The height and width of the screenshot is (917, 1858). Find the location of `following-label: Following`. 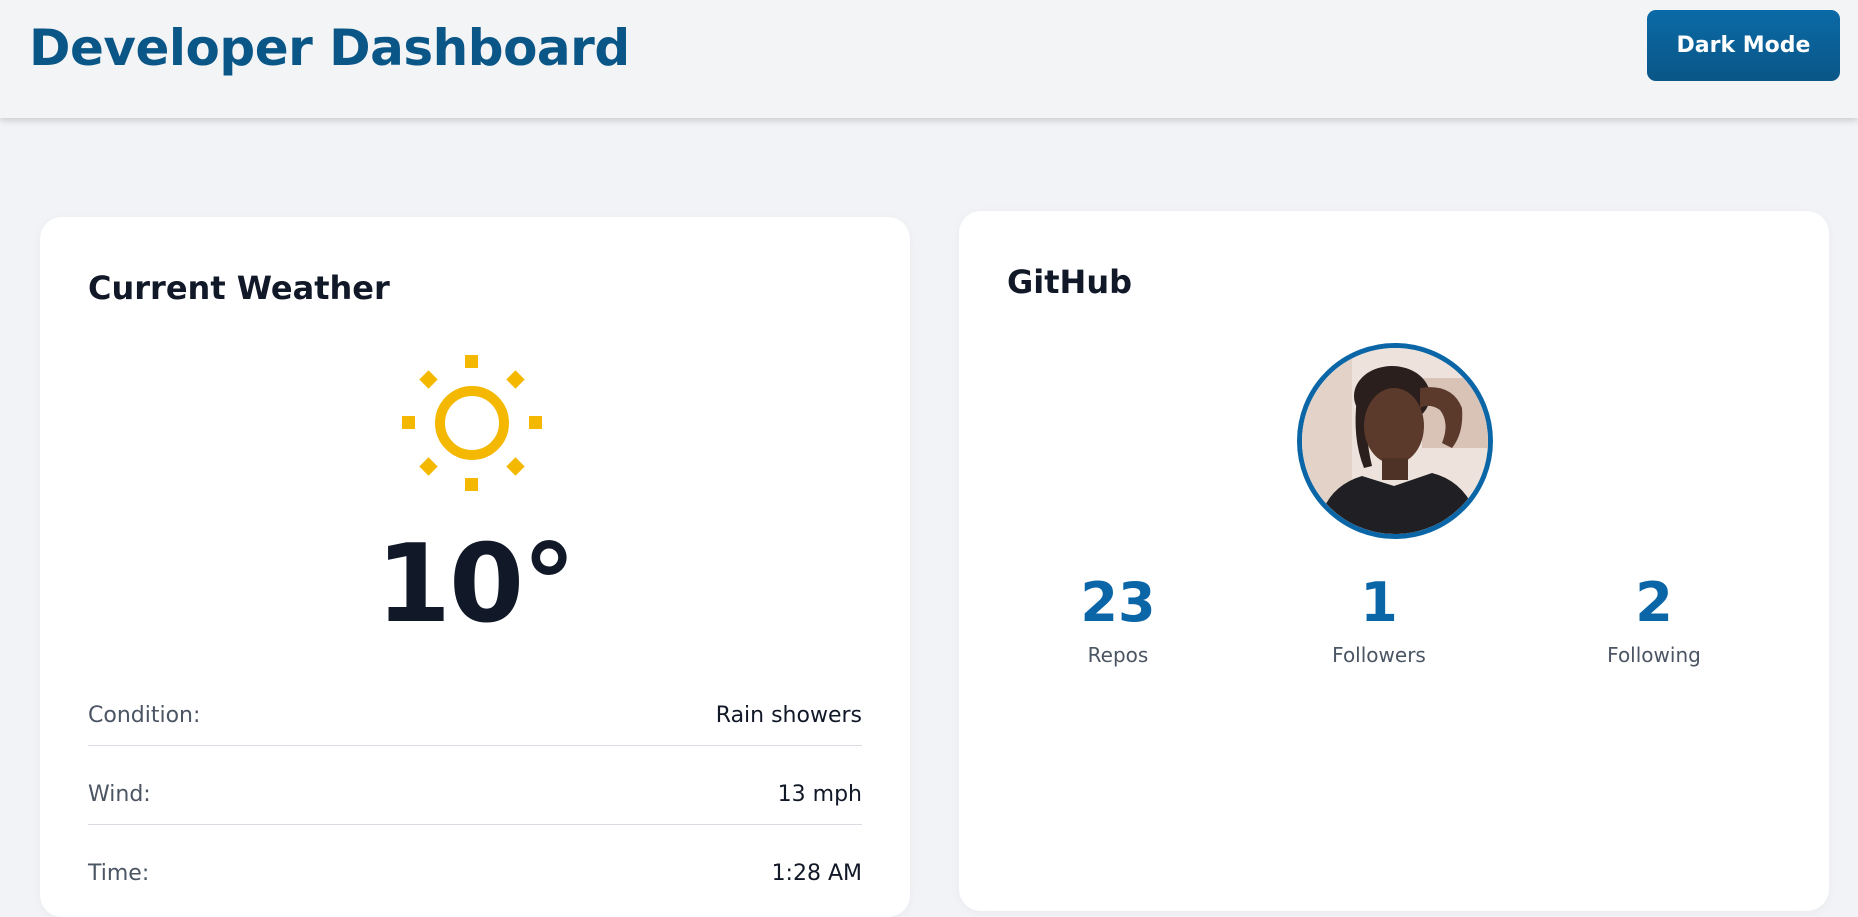

following-label: Following is located at coordinates (1654, 655).